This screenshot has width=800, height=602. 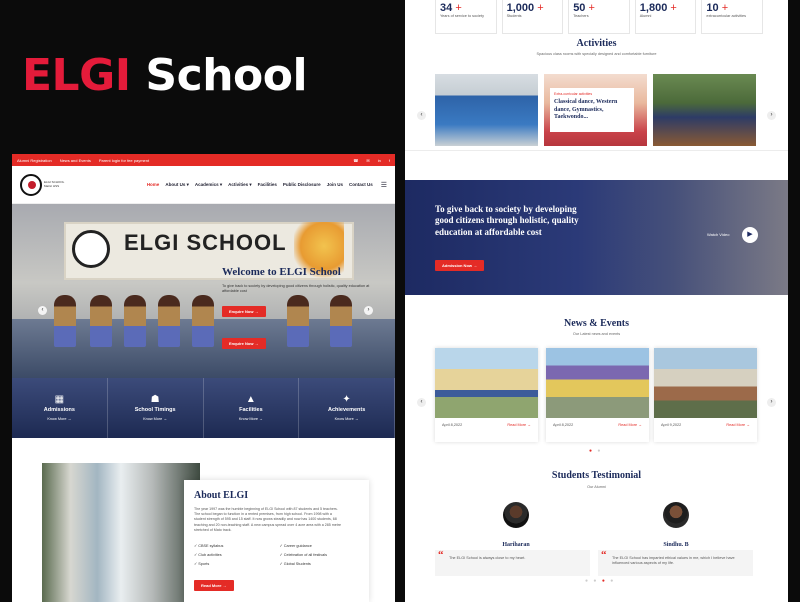 What do you see at coordinates (31, 184) in the screenshot?
I see `school-logo` at bounding box center [31, 184].